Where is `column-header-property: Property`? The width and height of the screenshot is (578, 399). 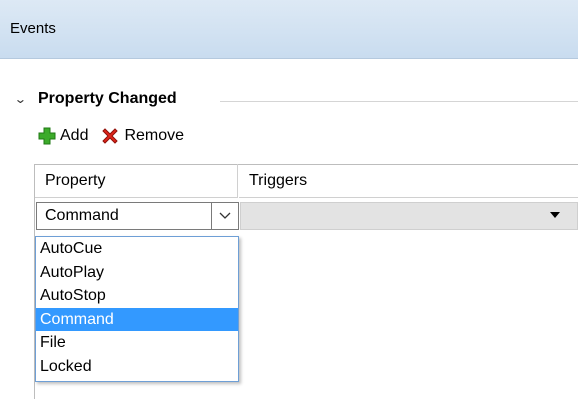
column-header-property: Property is located at coordinates (136, 181).